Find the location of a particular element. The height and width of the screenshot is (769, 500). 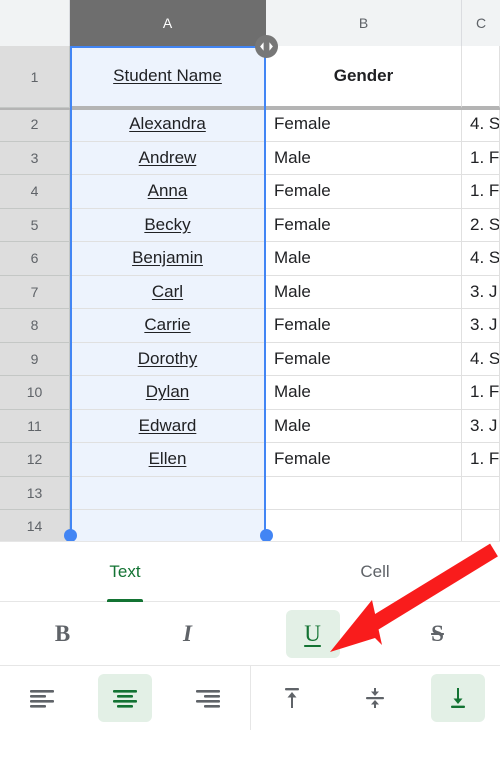

cell-A1: Student Name is located at coordinates (168, 77).